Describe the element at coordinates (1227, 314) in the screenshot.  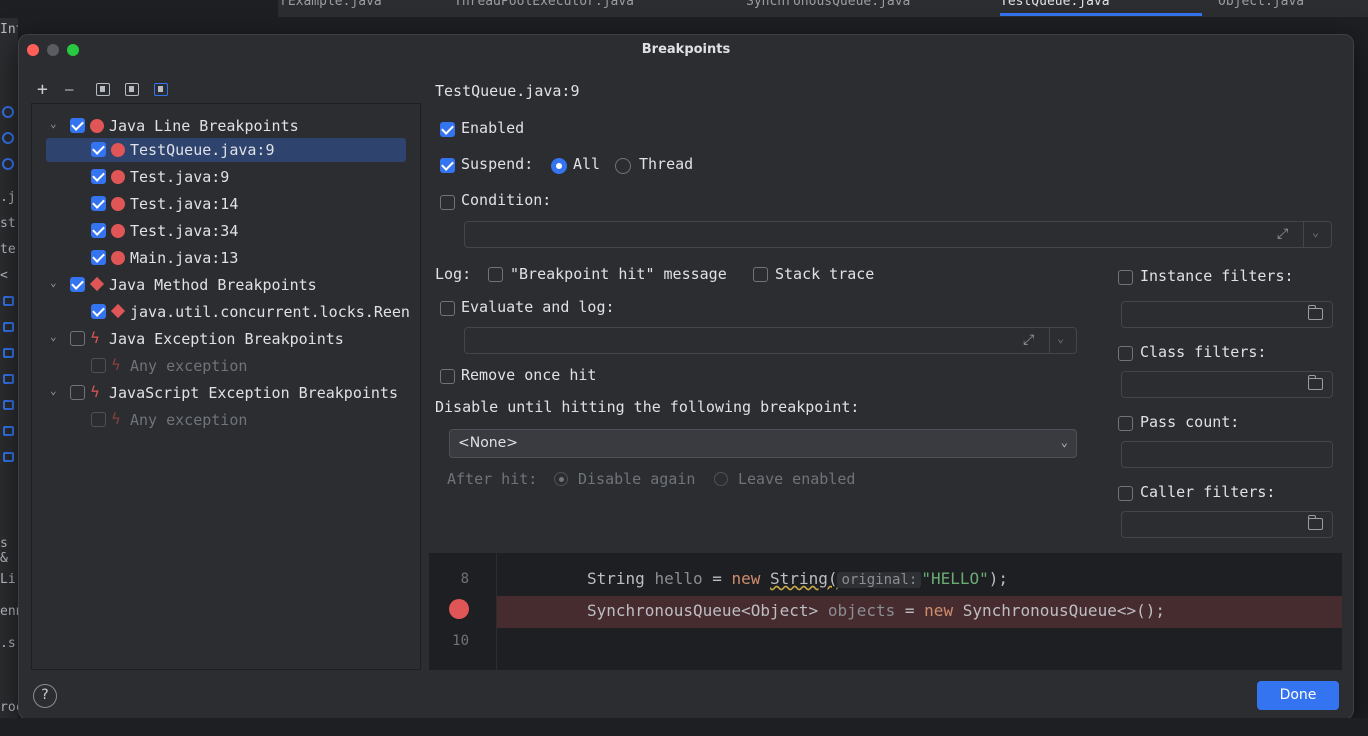
I see `instance-filters-input` at that location.